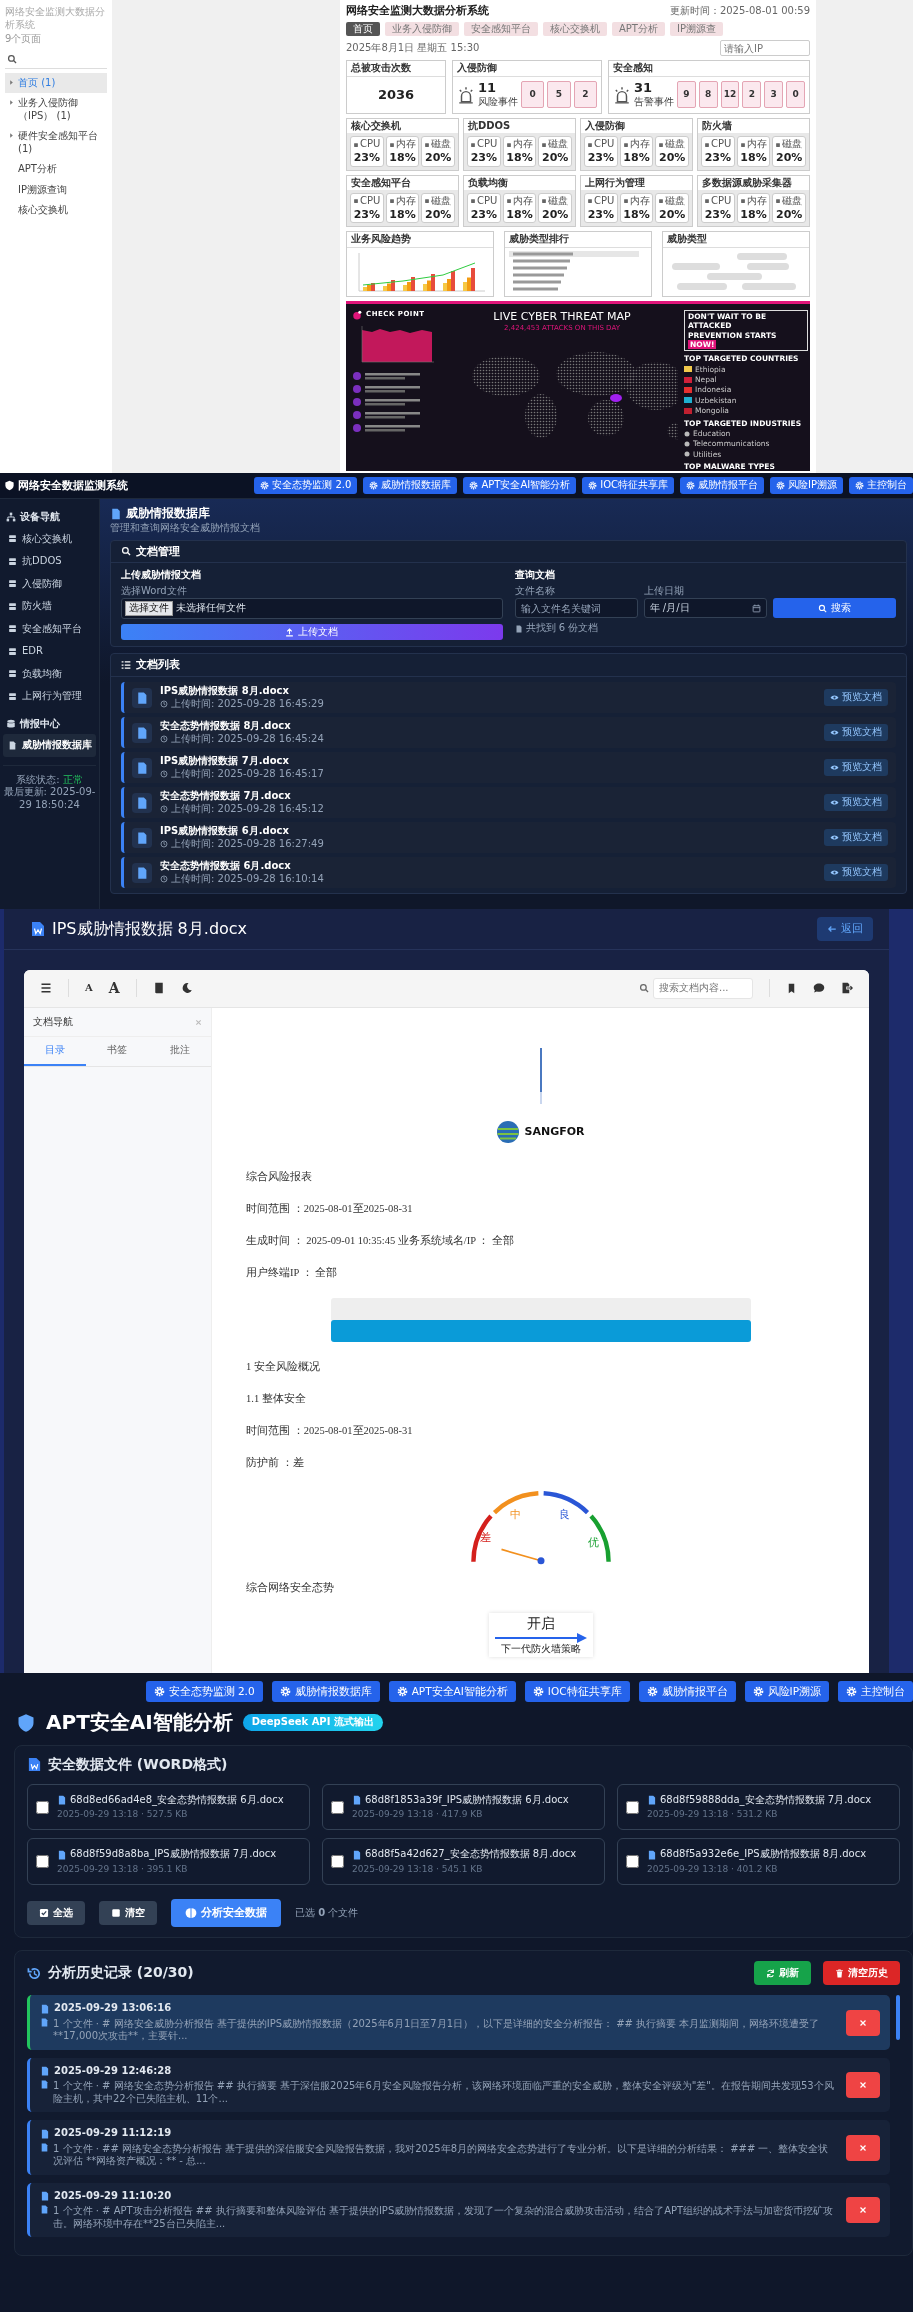 The height and width of the screenshot is (2312, 913). What do you see at coordinates (49, 673) in the screenshot?
I see `sidebar-item: 负载均衡` at bounding box center [49, 673].